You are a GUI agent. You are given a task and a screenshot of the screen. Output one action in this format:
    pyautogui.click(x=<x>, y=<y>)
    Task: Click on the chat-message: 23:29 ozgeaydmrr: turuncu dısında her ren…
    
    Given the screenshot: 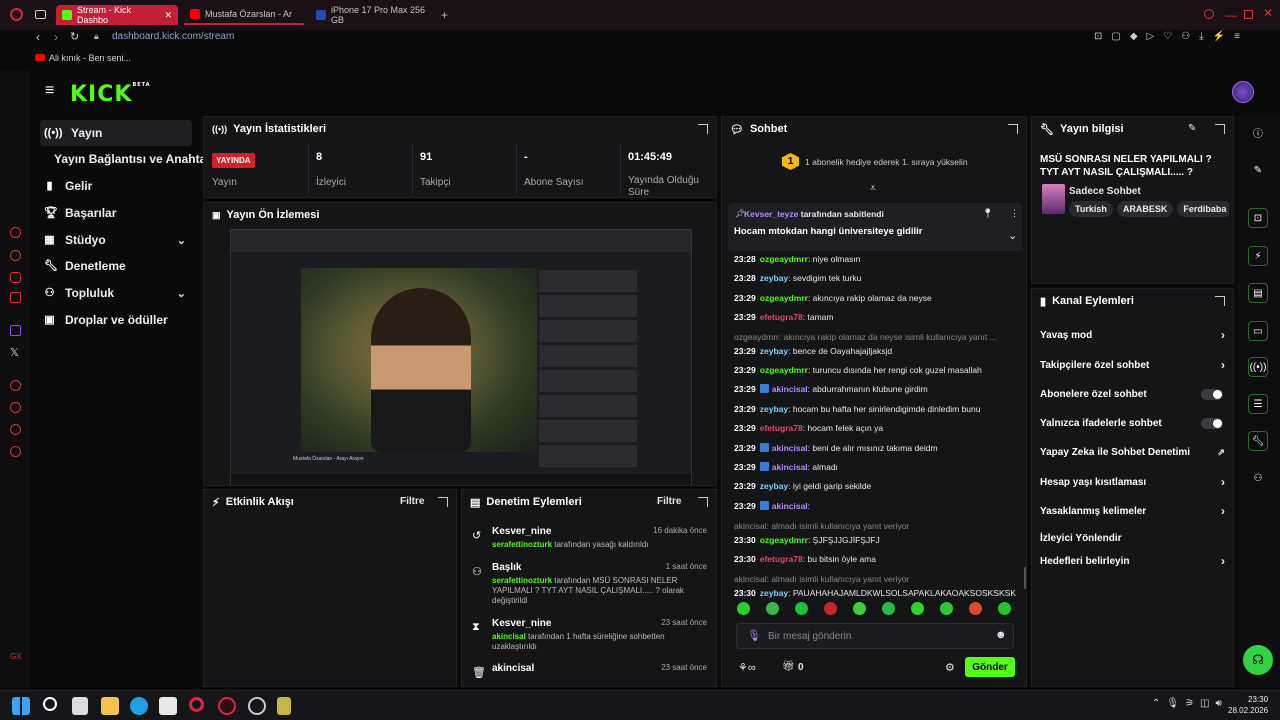 What is the action you would take?
    pyautogui.click(x=876, y=370)
    